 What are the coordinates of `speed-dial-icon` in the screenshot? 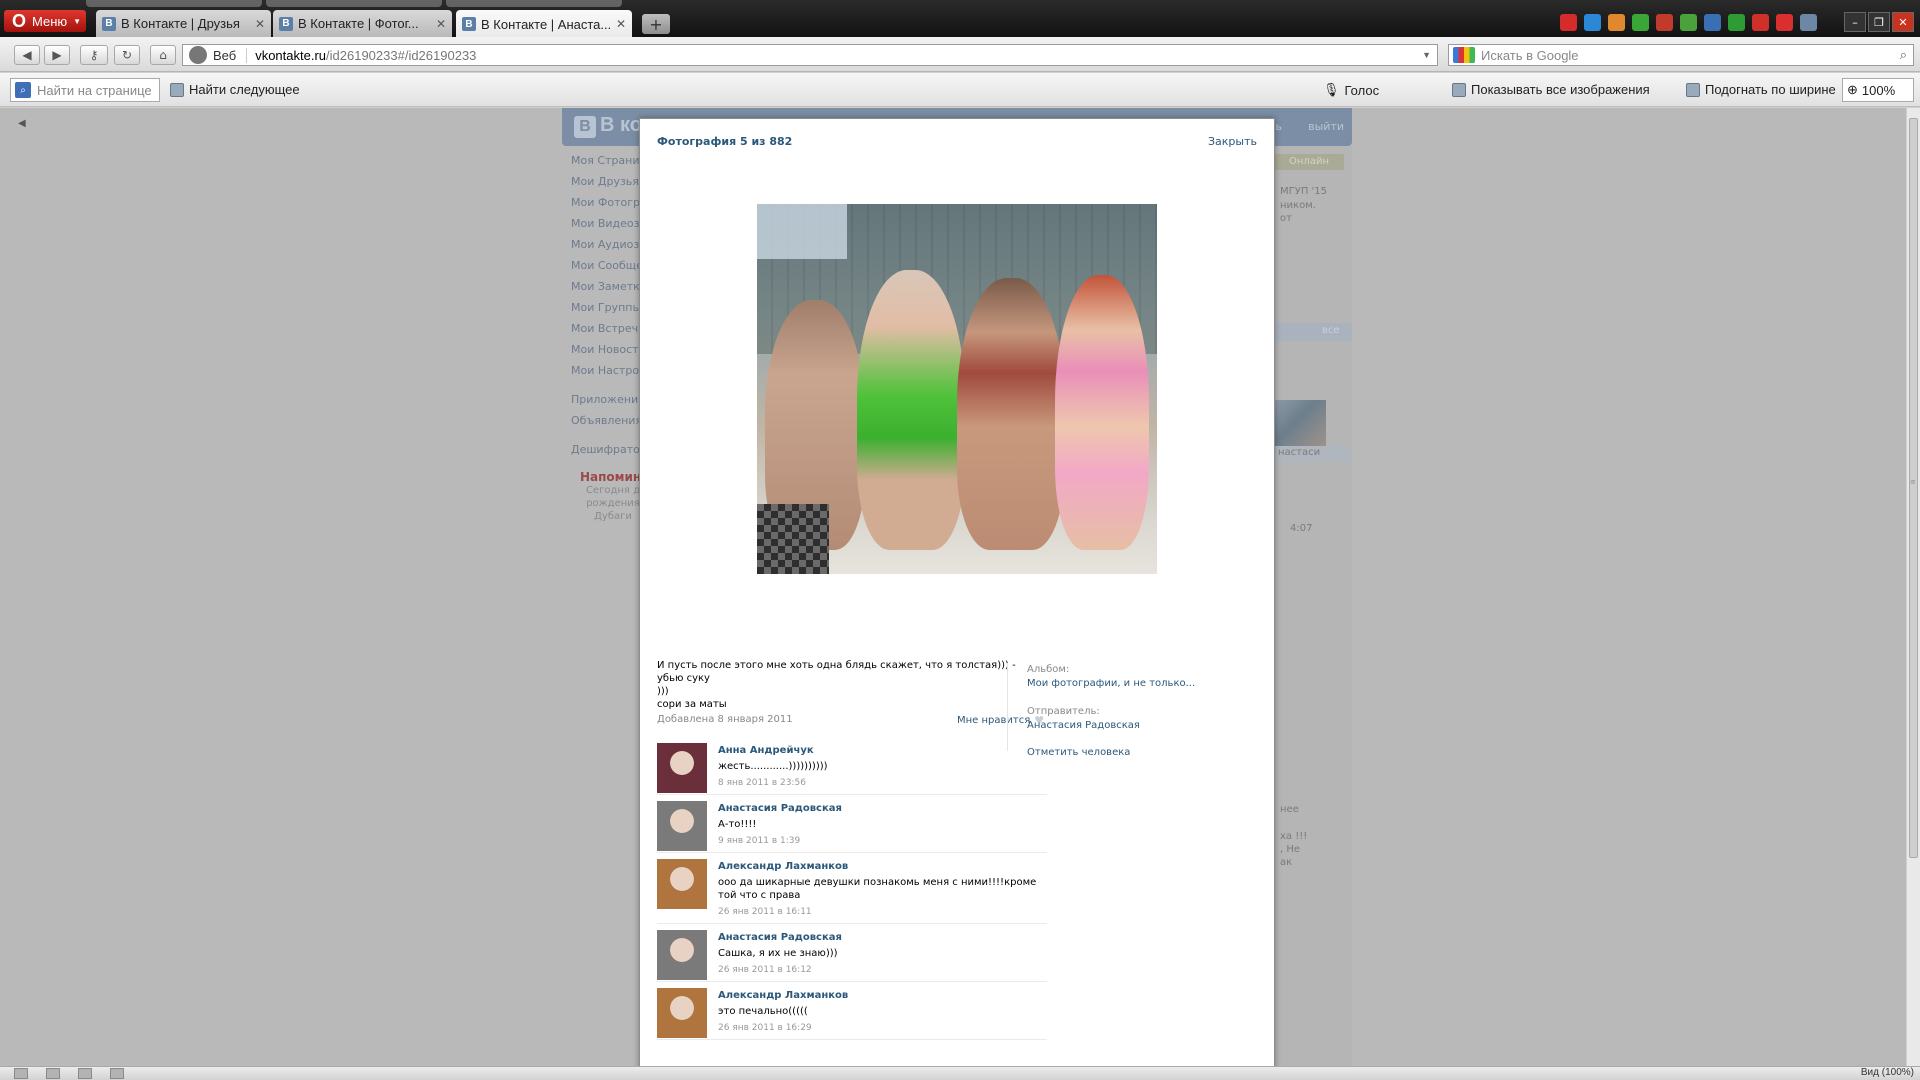 It's located at (117, 1073).